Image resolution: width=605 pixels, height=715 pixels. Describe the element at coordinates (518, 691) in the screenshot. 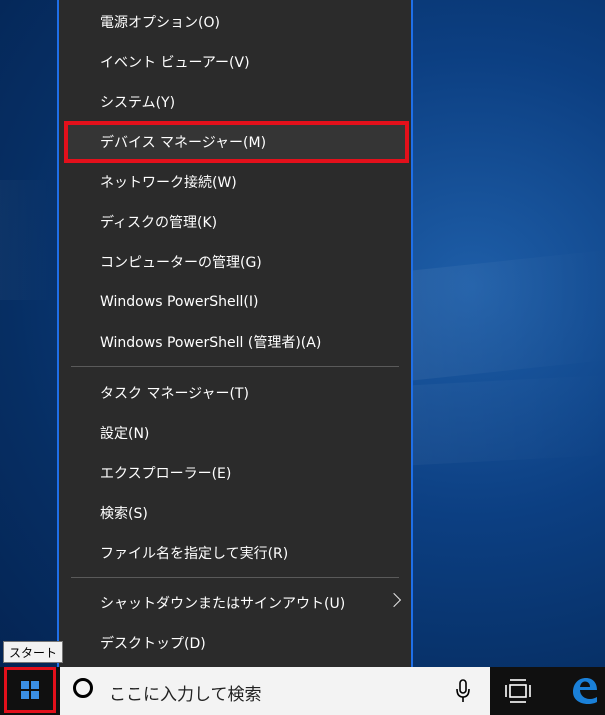

I see `task-view-icon` at that location.